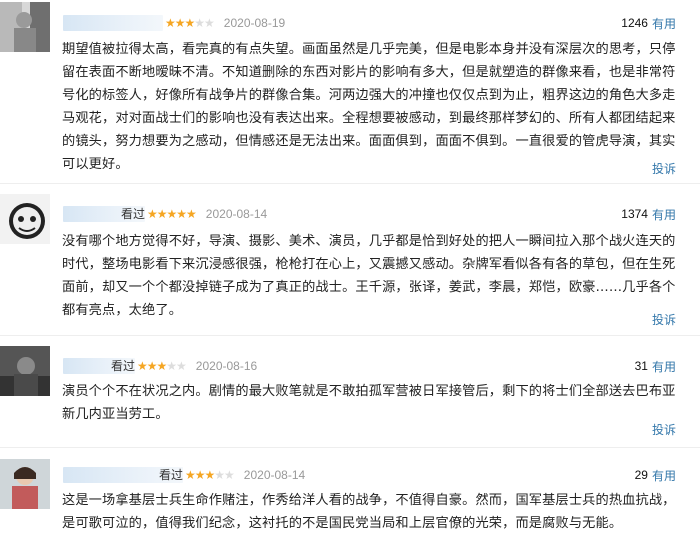 The height and width of the screenshot is (542, 700). I want to click on vote-number: 29, so click(641, 475).